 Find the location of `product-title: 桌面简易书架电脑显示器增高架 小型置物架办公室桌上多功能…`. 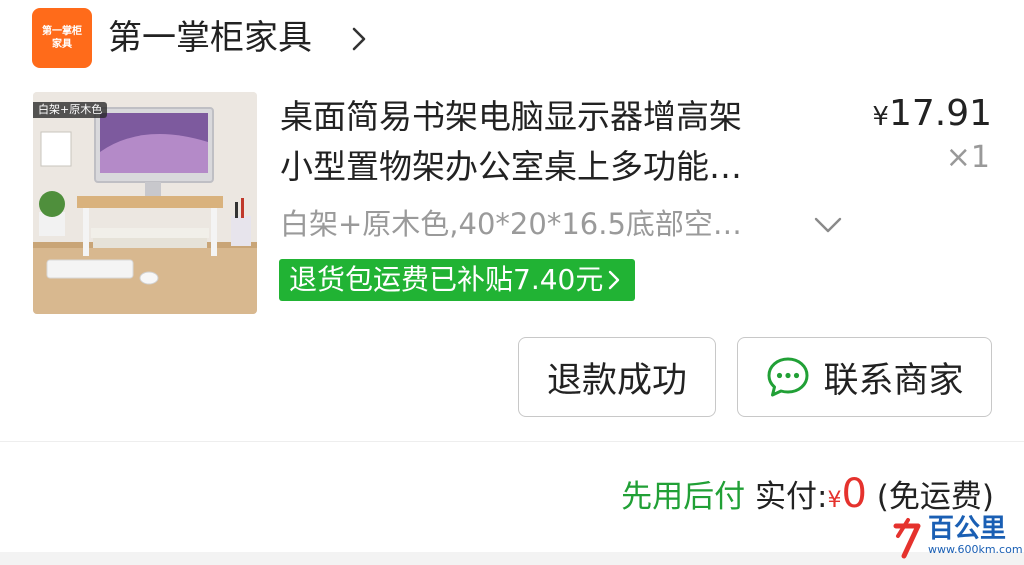

product-title: 桌面简易书架电脑显示器增高架 小型置物架办公室桌上多功能… is located at coordinates (560, 142).